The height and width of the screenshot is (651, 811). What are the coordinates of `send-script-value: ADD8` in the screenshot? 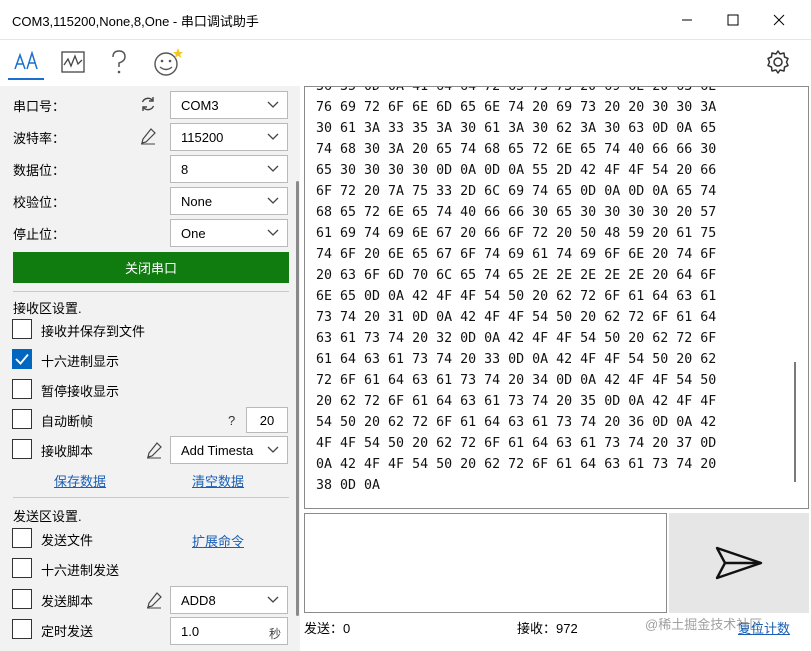 It's located at (198, 600).